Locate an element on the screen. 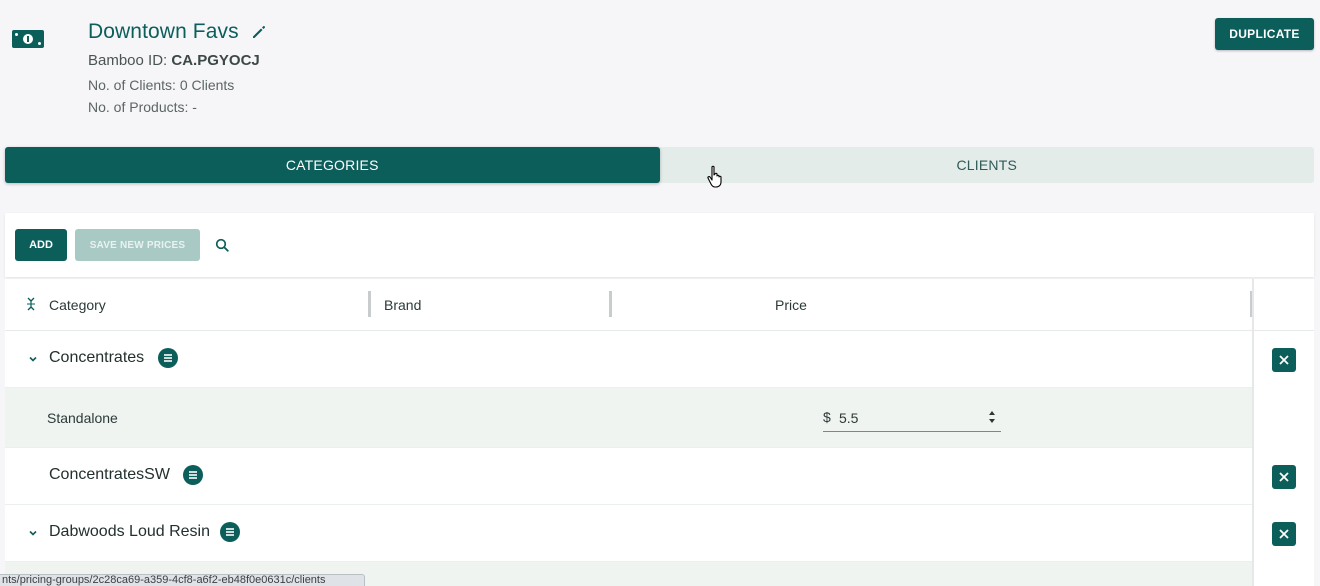 Image resolution: width=1320 pixels, height=586 pixels. bamboo-id-line: Bamboo ID: CA.PGYOCJ is located at coordinates (174, 60).